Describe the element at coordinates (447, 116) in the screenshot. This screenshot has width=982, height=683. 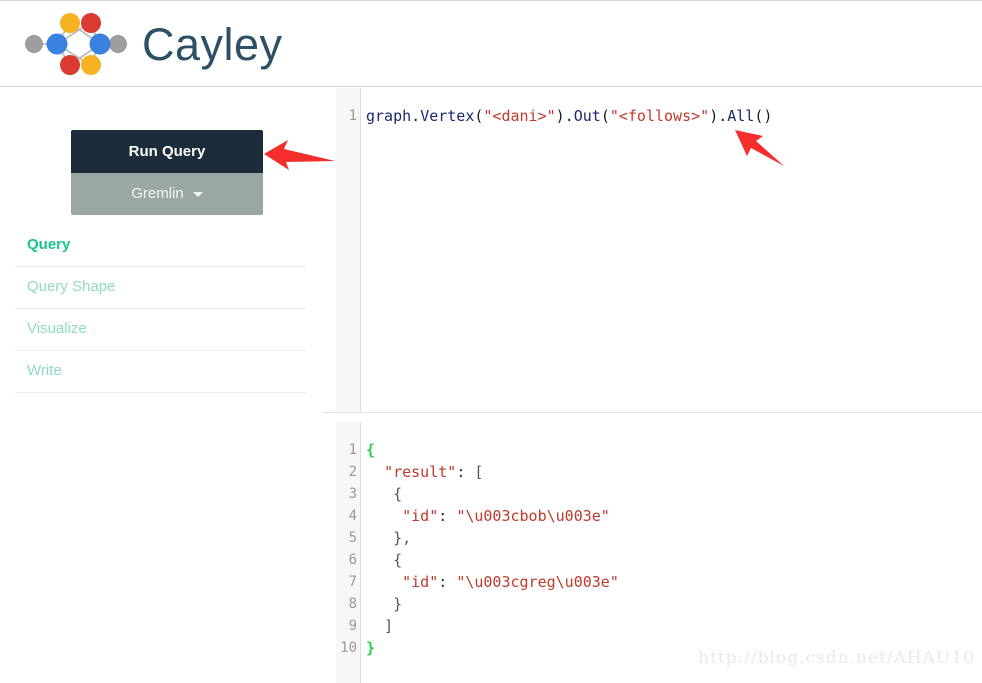
I see `code-token: Vertex` at that location.